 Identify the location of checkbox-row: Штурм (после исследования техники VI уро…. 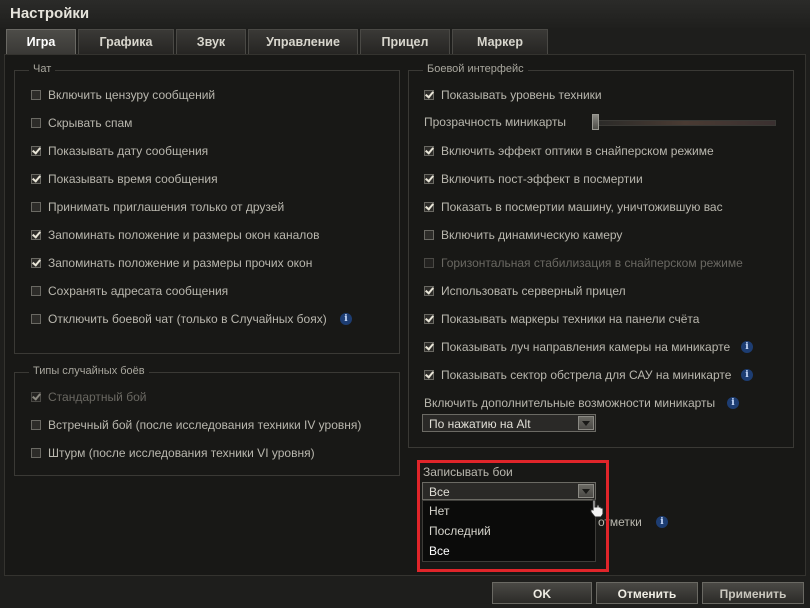
(173, 453).